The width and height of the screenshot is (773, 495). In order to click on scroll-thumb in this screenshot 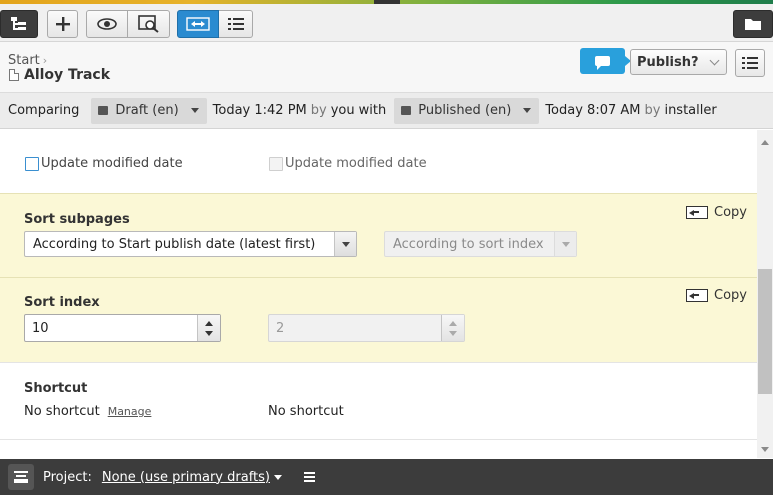, I will do `click(765, 331)`.